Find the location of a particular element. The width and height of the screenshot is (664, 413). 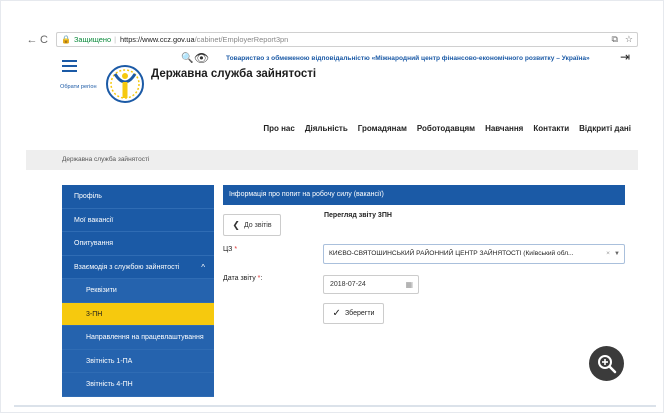

breadcrumb-home-link: Державна служба зайнятості is located at coordinates (105, 159).